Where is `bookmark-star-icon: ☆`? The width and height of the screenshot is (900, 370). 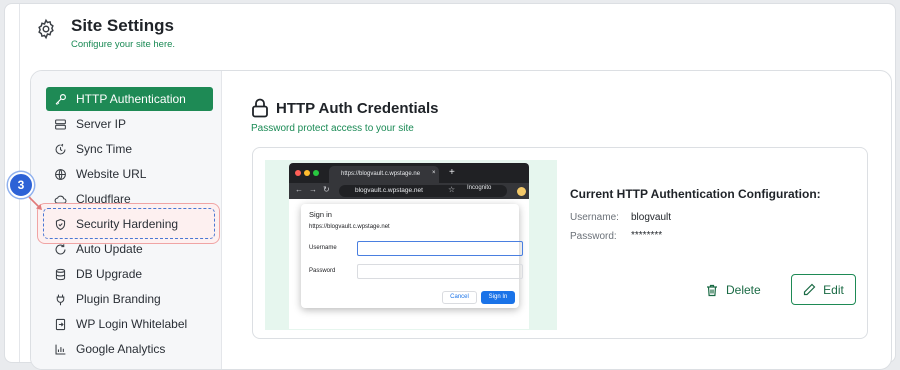 bookmark-star-icon: ☆ is located at coordinates (452, 189).